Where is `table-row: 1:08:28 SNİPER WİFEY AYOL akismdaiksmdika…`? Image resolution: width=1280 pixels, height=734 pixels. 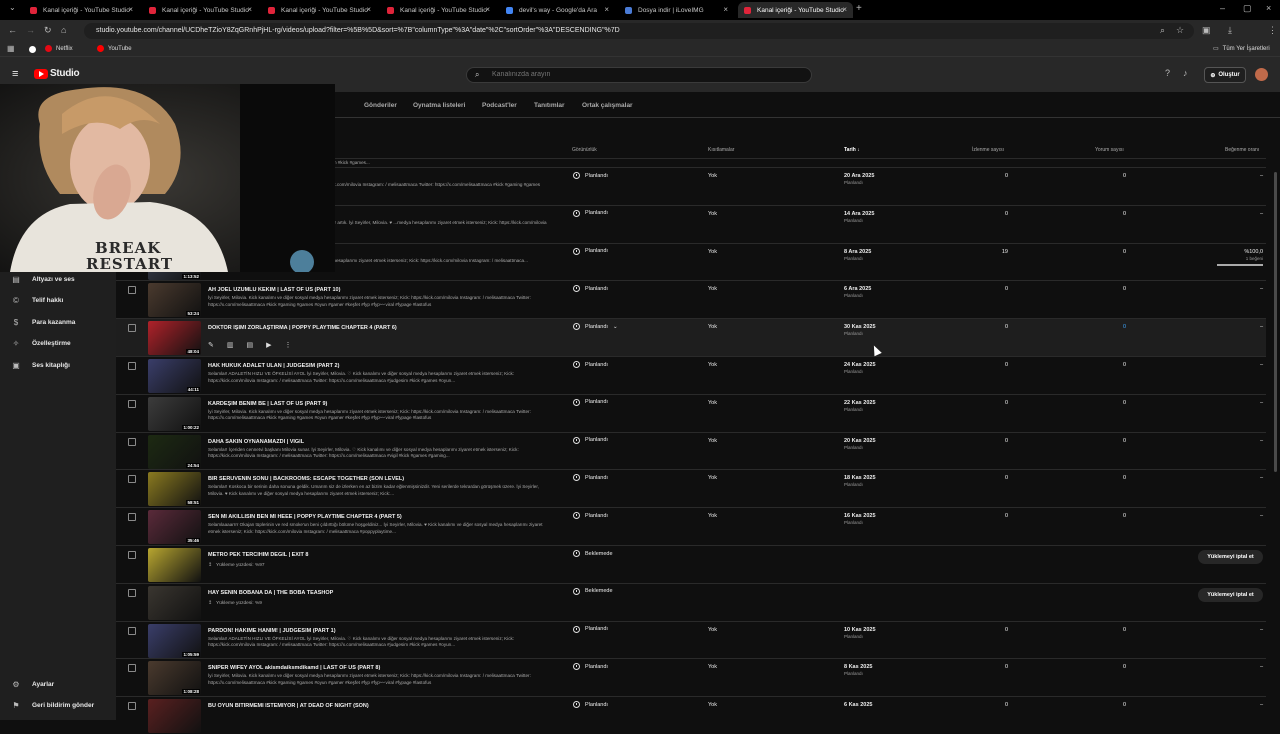 table-row: 1:08:28 SNİPER WİFEY AYOL akismdaiksmdika… is located at coordinates (691, 677).